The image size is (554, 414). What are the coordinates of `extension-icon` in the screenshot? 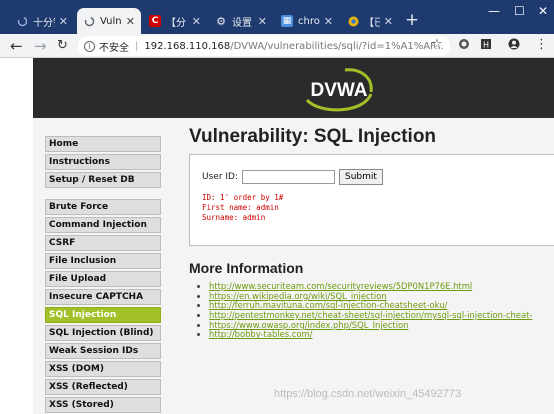 It's located at (464, 46).